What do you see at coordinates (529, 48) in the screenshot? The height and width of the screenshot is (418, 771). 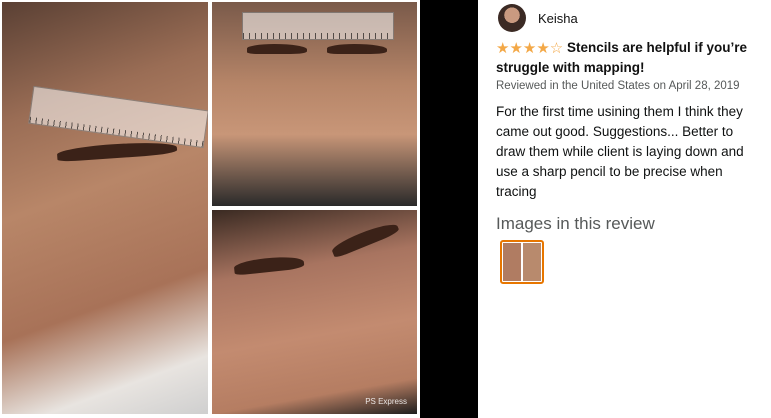 I see `star-rating-icon: ★★★★☆` at bounding box center [529, 48].